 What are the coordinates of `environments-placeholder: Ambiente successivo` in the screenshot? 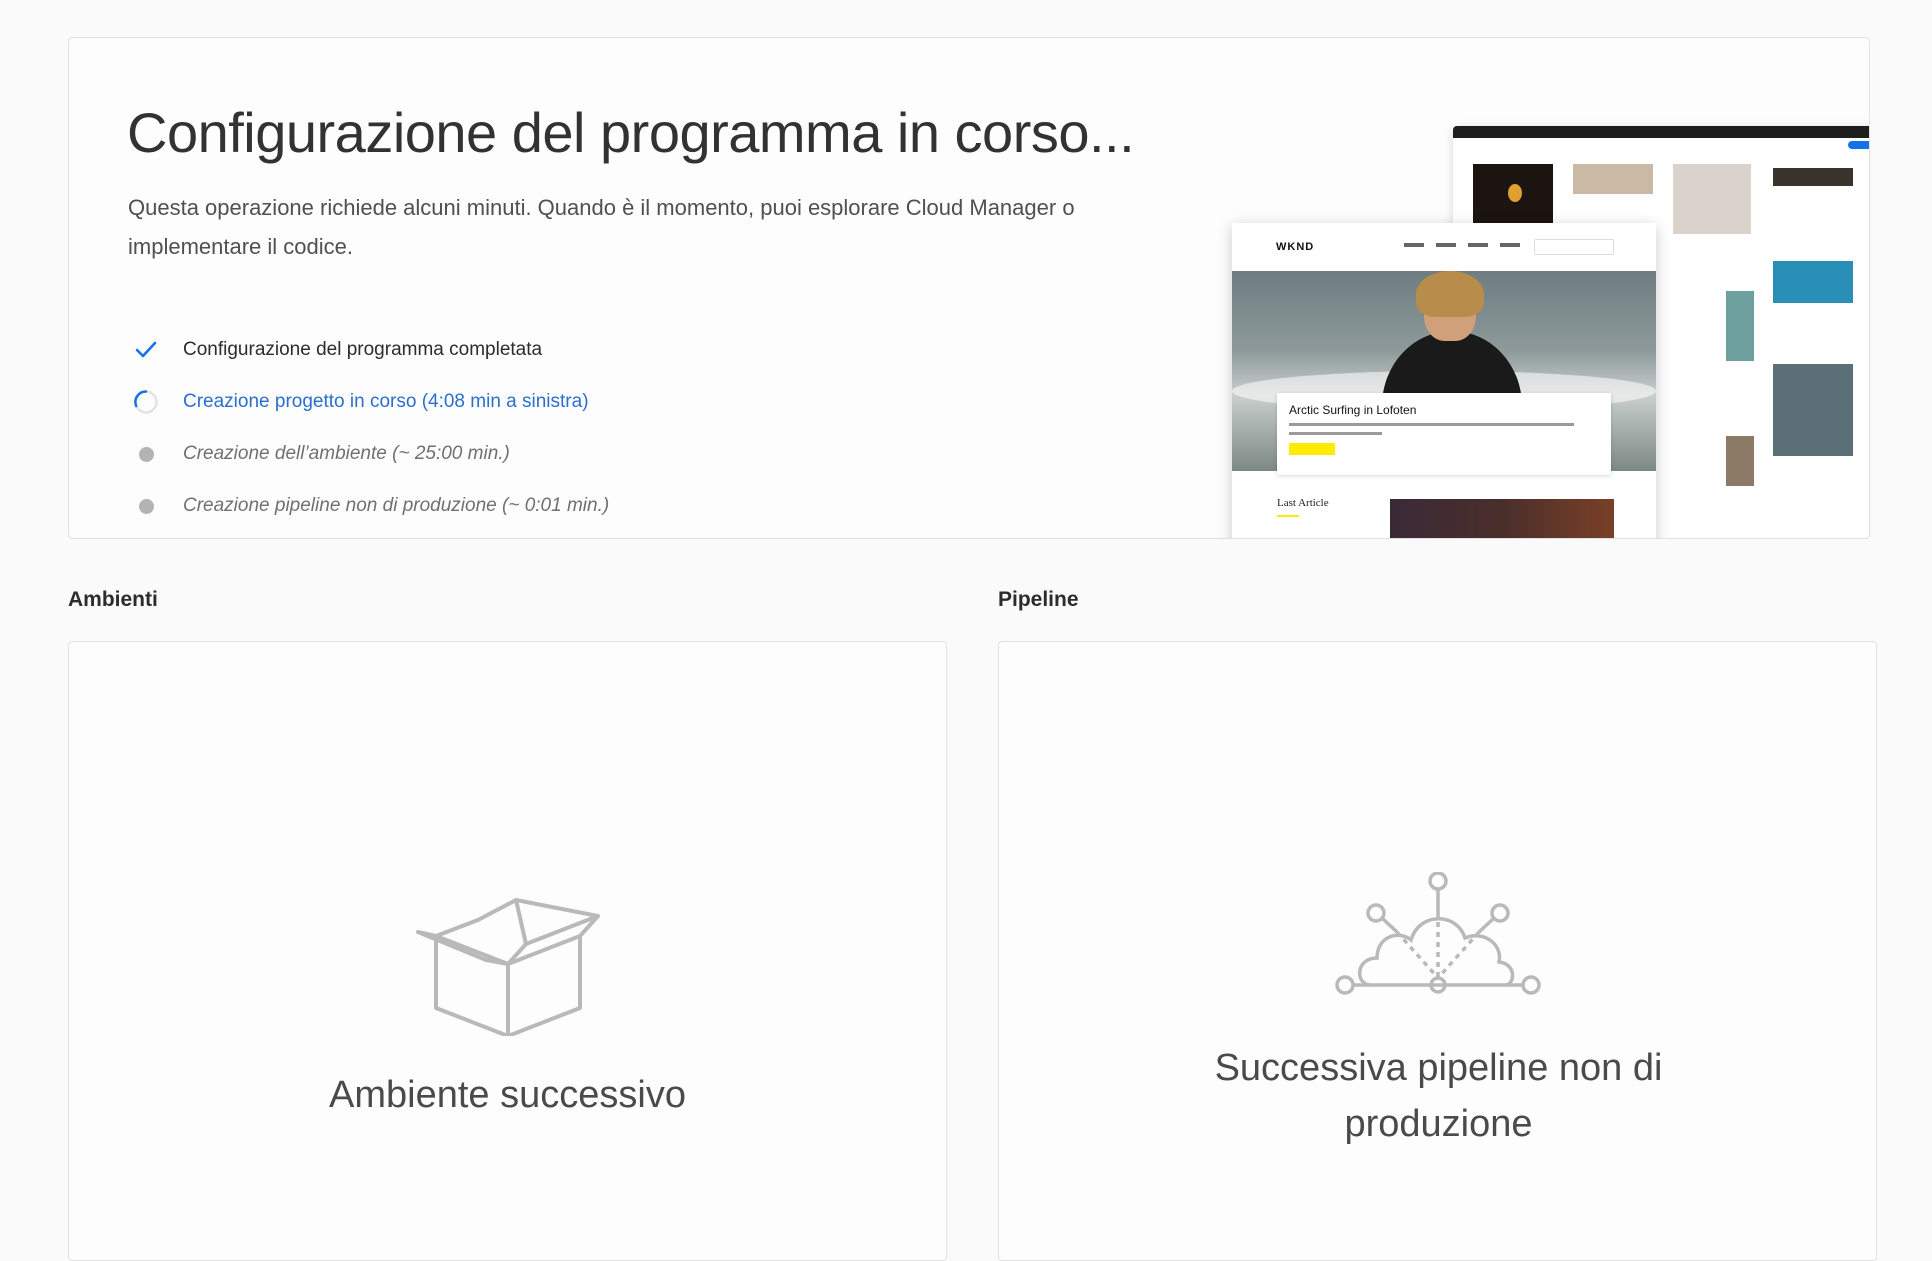 It's located at (507, 1095).